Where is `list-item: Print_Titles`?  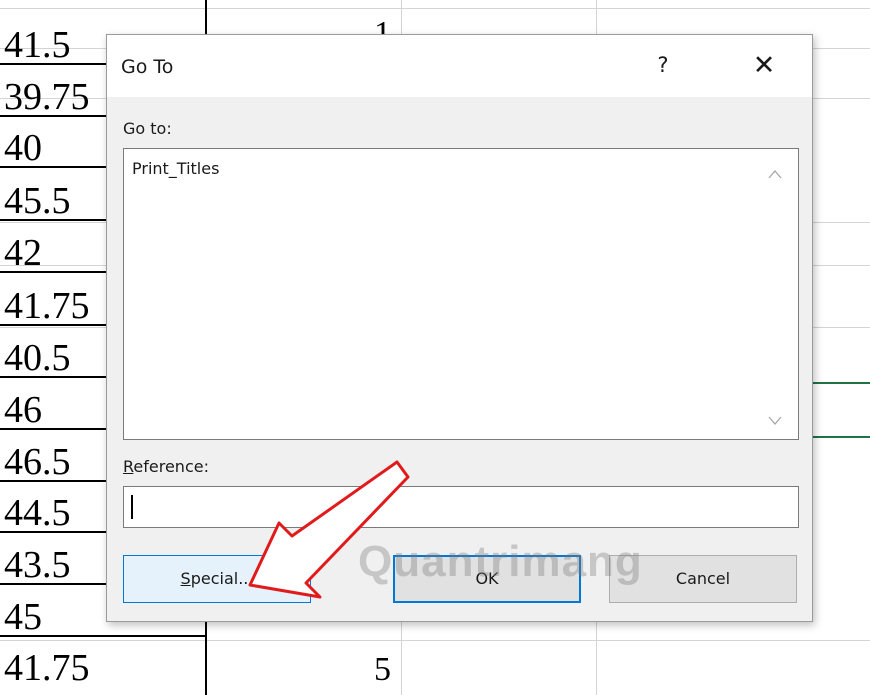 list-item: Print_Titles is located at coordinates (175, 168).